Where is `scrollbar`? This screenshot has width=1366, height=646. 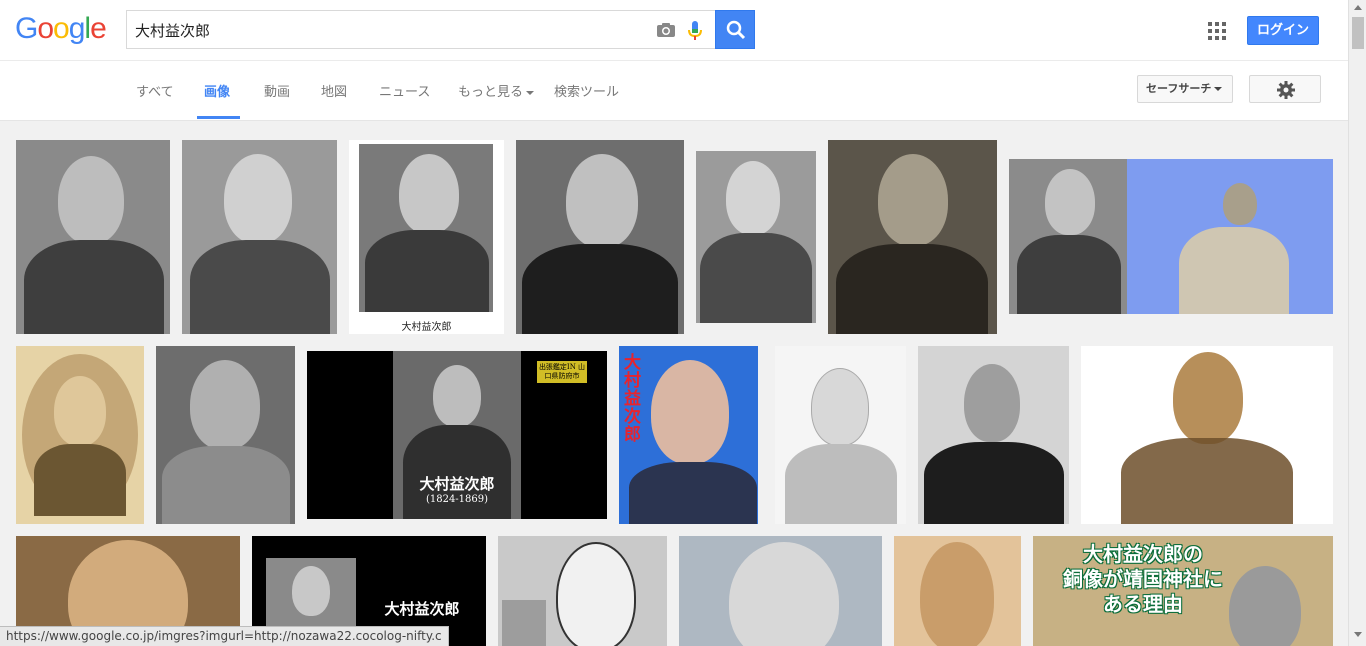
scrollbar is located at coordinates (1357, 323).